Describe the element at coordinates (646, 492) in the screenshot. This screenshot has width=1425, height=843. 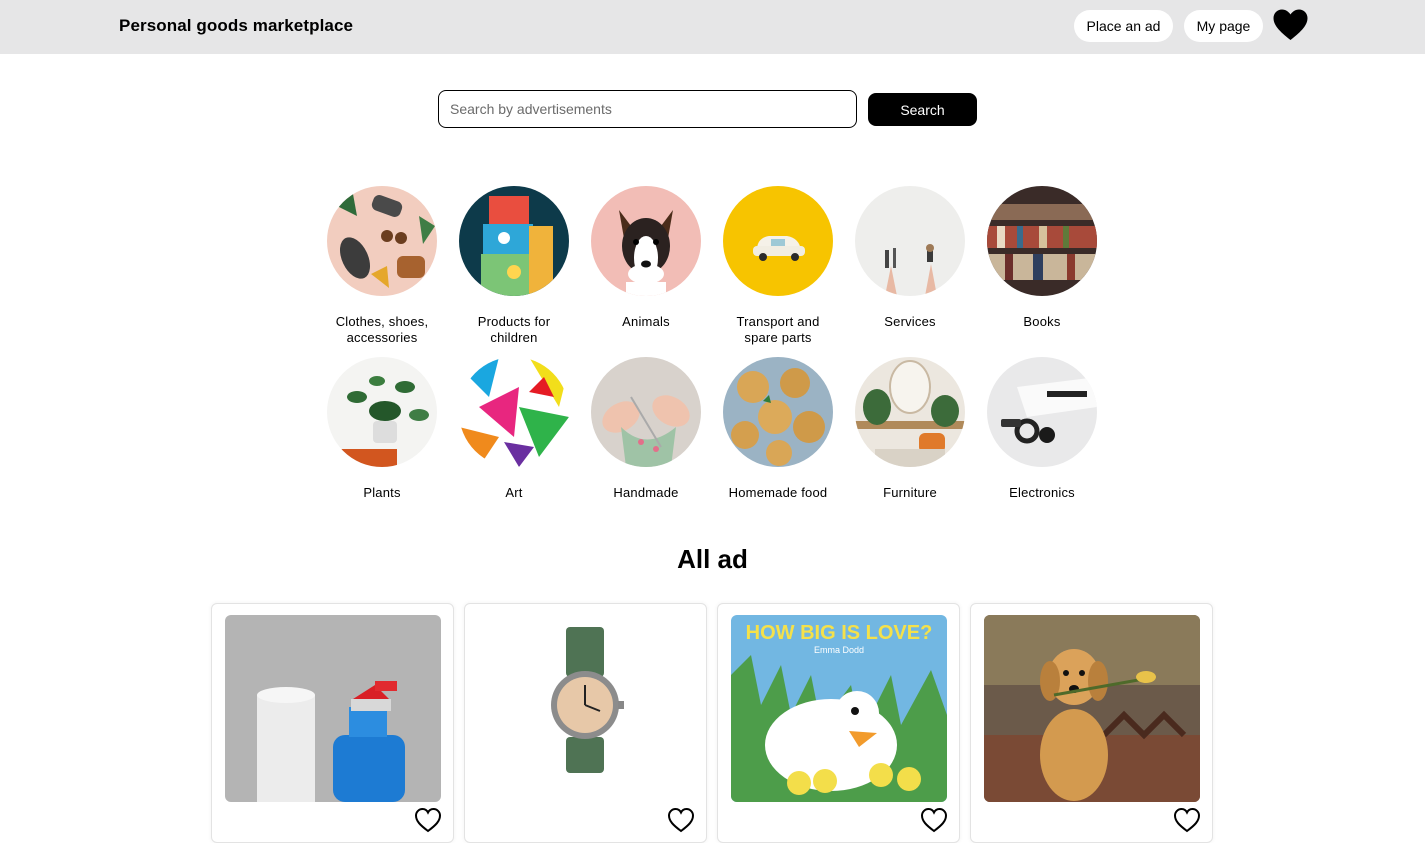
I see `category-label: Handmade` at that location.